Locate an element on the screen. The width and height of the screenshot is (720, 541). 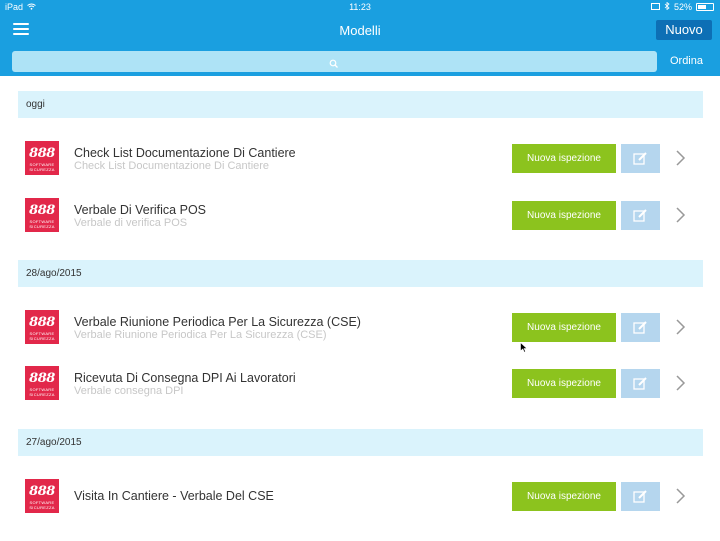
search-input is located at coordinates (334, 61).